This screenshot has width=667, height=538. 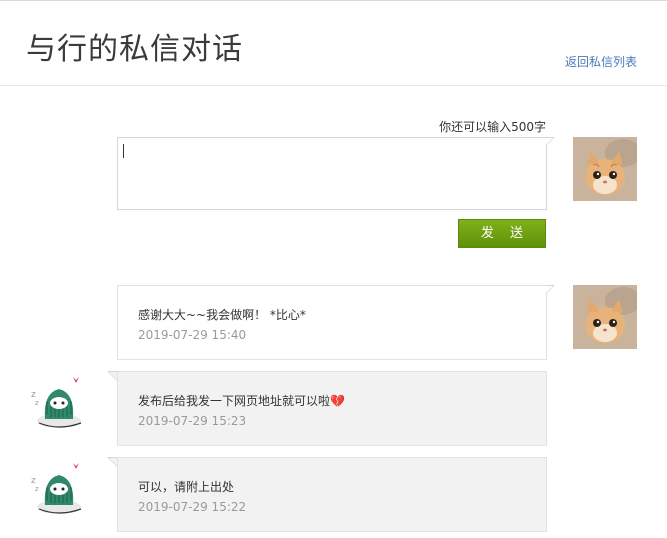 I want to click on send-button: 发 送, so click(x=502, y=233).